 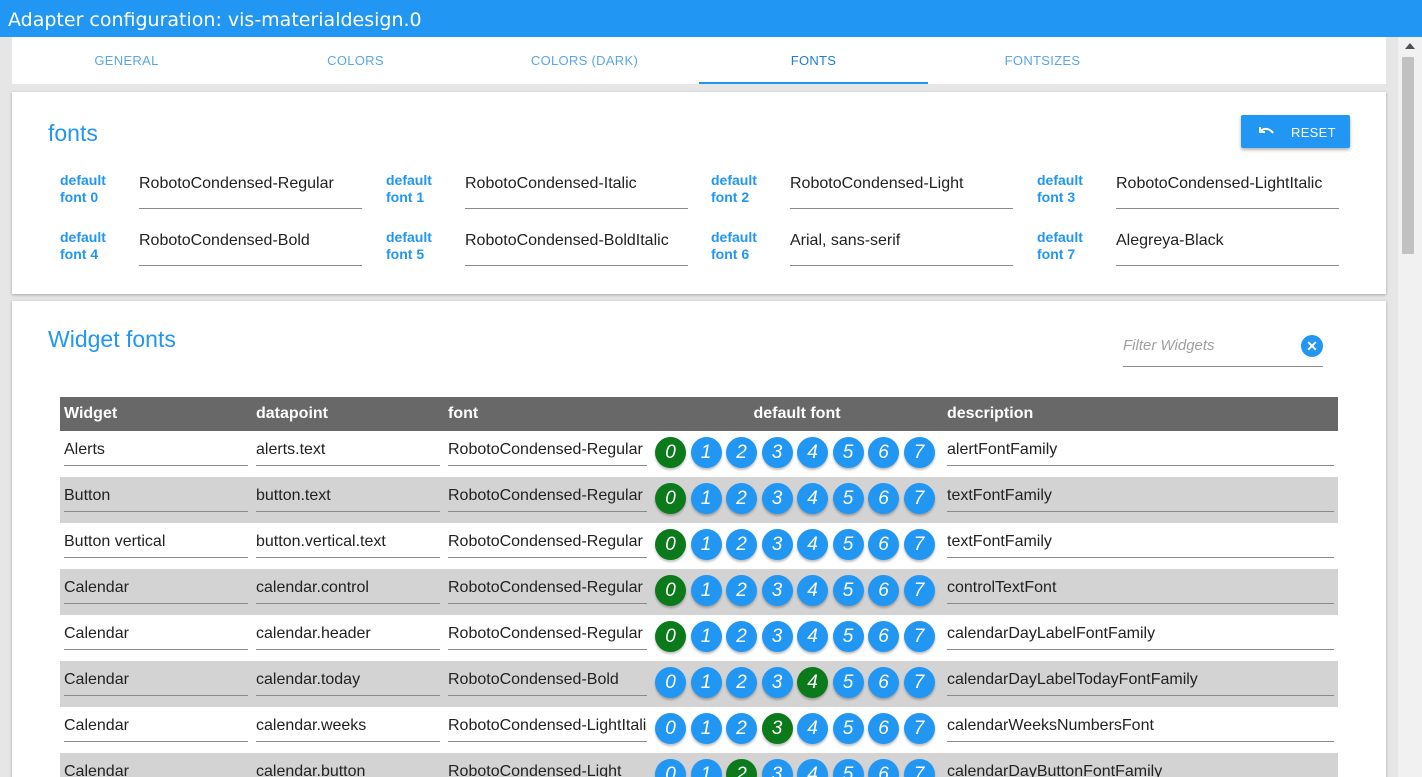 What do you see at coordinates (1140, 765) in the screenshot?
I see `description-input: calendarDayButtonFontFamily` at bounding box center [1140, 765].